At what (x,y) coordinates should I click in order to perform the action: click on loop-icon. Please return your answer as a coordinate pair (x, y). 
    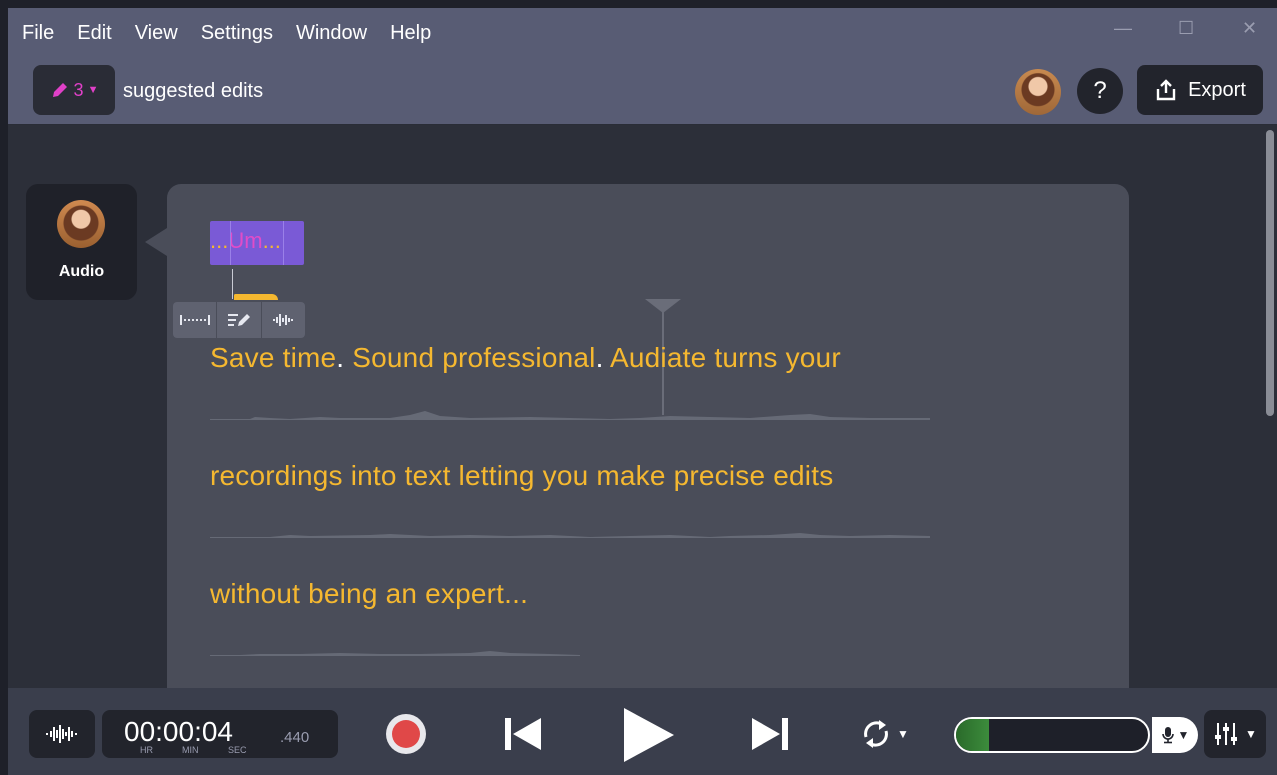
    Looking at the image, I should click on (876, 734).